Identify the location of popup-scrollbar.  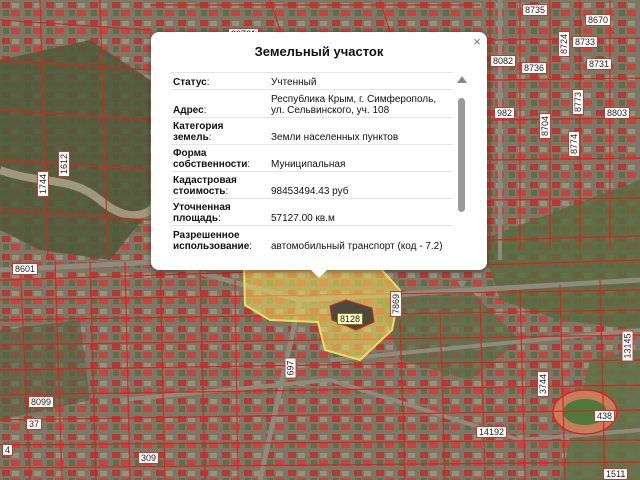
(462, 182).